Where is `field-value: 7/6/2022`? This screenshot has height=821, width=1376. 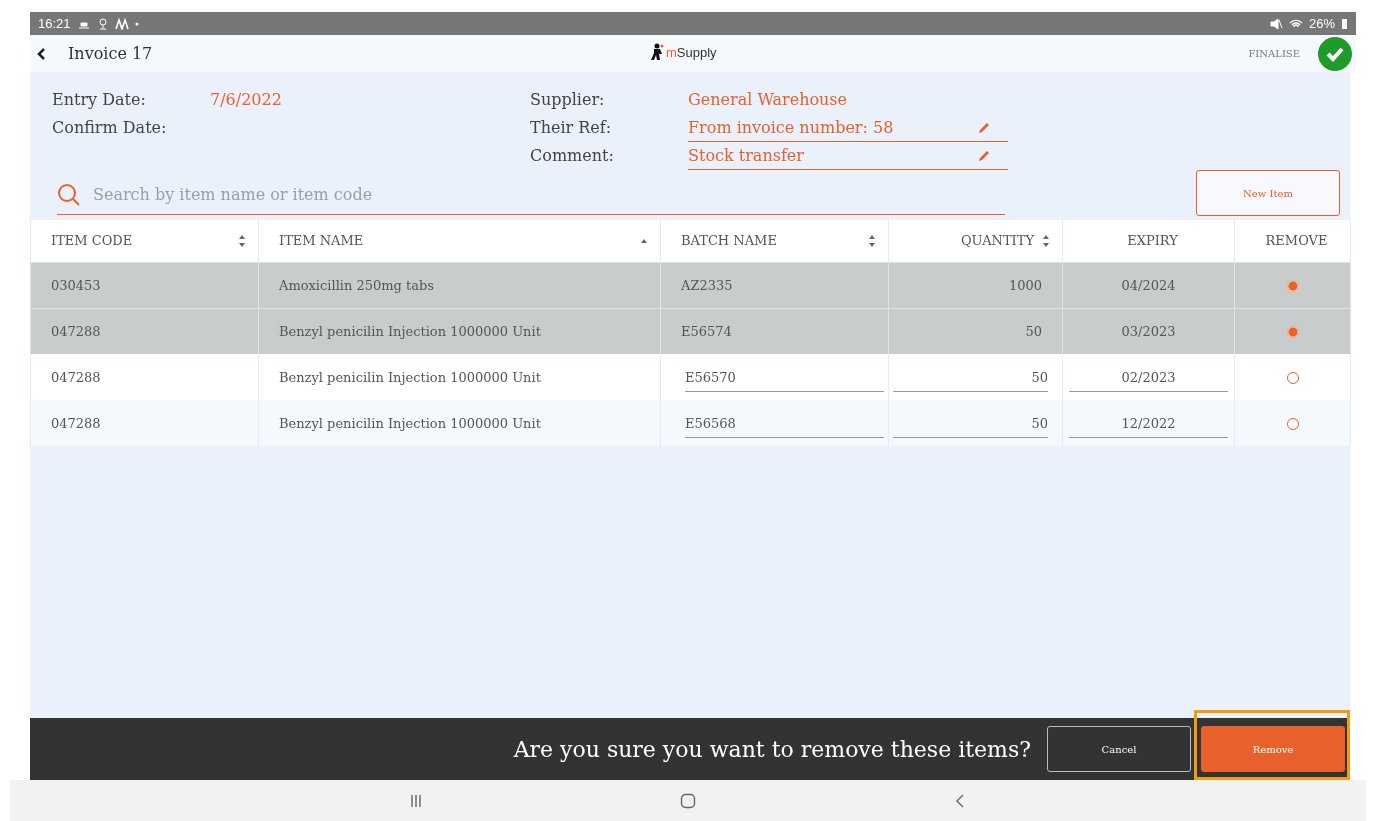
field-value: 7/6/2022 is located at coordinates (246, 100).